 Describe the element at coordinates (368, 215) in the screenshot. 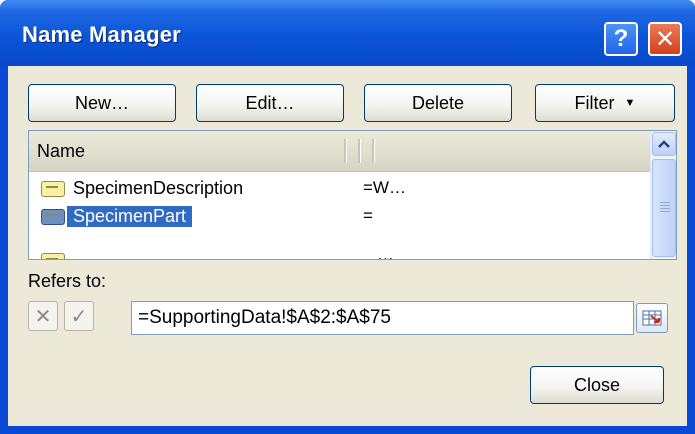

I see `row-value: =` at that location.